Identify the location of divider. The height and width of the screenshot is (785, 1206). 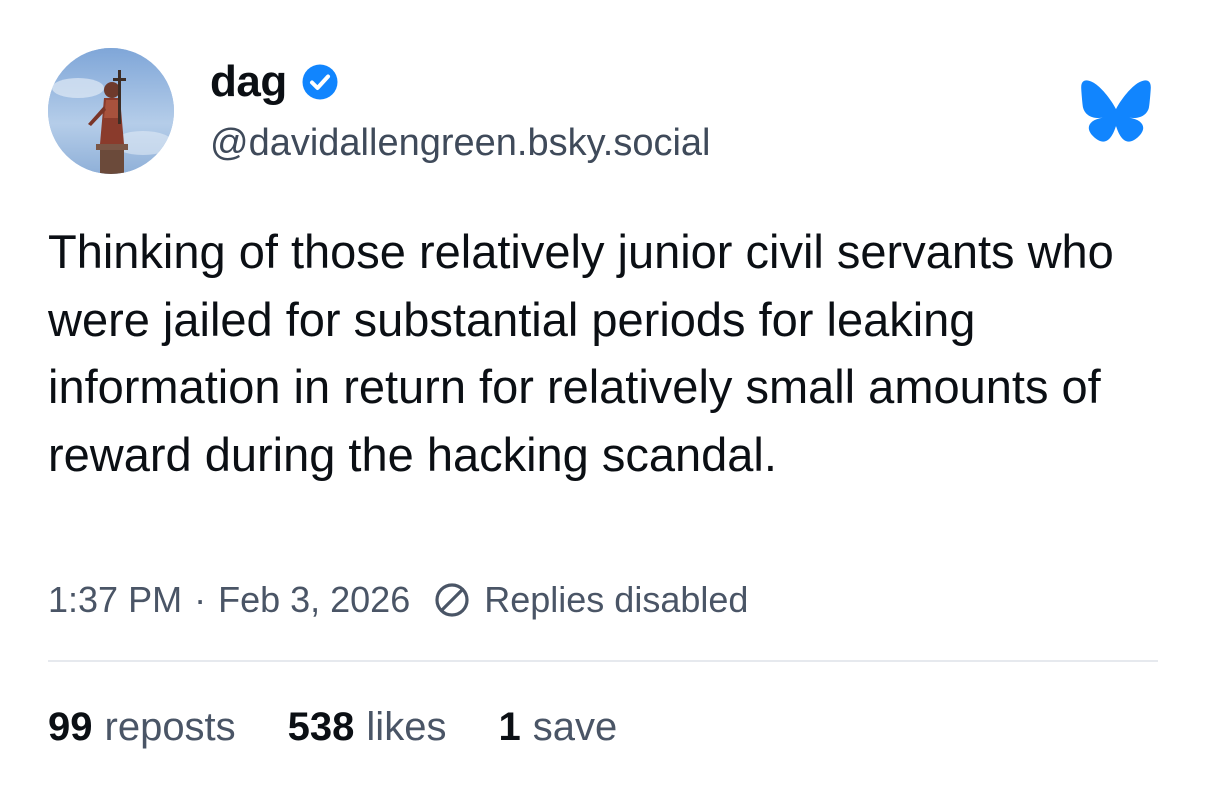
(603, 661).